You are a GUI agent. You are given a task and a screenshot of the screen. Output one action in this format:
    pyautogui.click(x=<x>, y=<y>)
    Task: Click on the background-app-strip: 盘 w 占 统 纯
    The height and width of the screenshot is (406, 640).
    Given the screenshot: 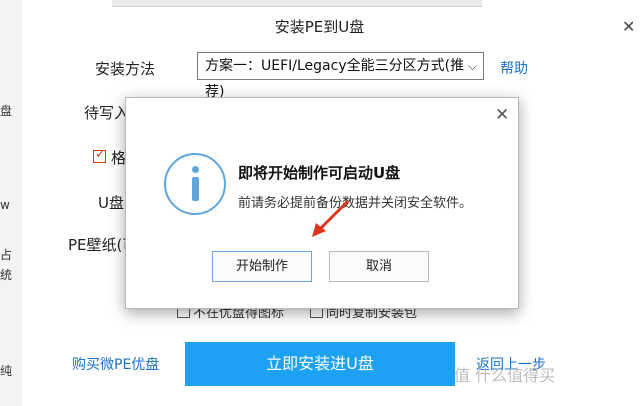 What is the action you would take?
    pyautogui.click(x=11, y=203)
    